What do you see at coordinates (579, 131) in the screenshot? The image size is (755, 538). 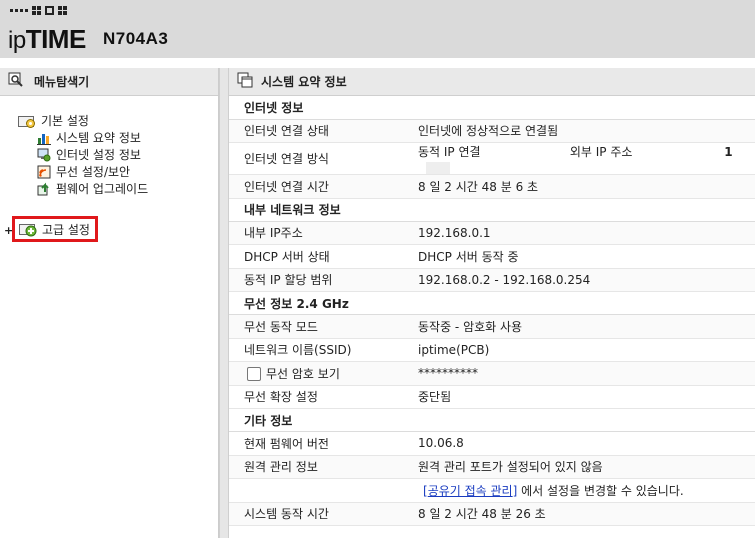 I see `row-value: 인터넷에 정상적으로 연결됨` at bounding box center [579, 131].